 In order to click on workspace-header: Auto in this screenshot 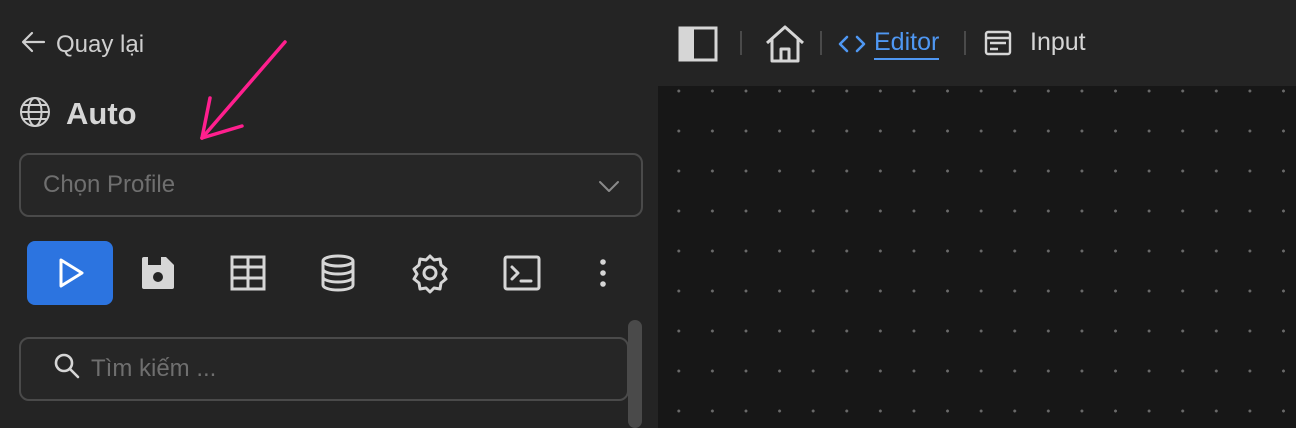, I will do `click(77, 114)`.